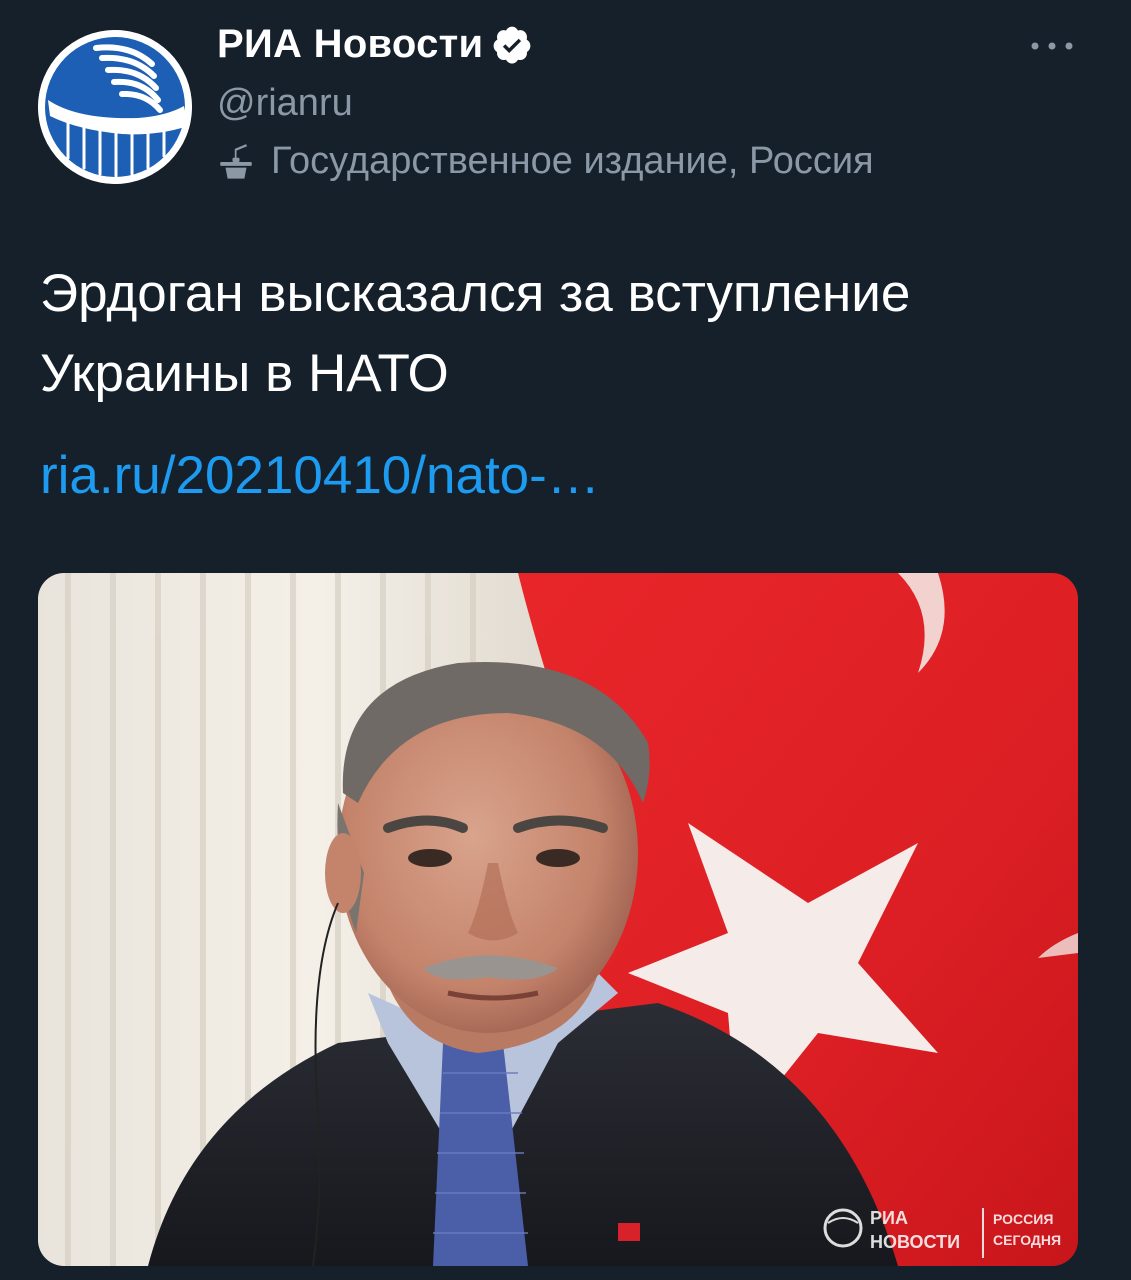 The image size is (1131, 1280). Describe the element at coordinates (572, 161) in the screenshot. I see `state-media-label-text: Государственное издание, Россия` at that location.